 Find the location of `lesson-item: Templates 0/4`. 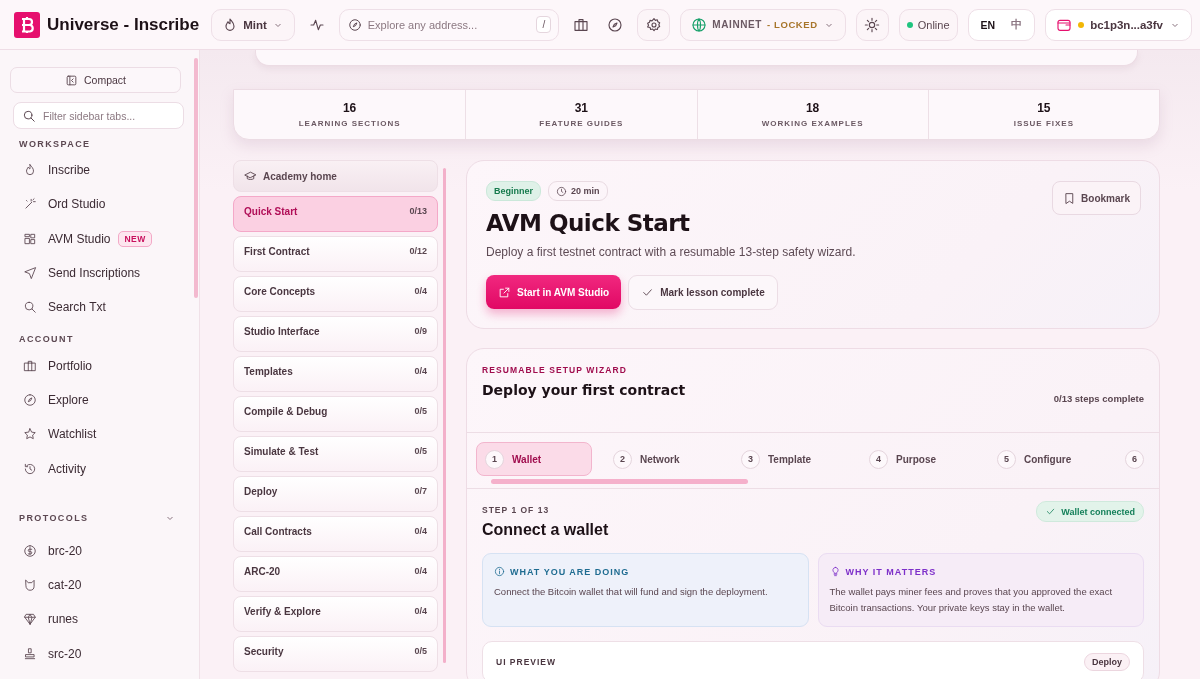

lesson-item: Templates 0/4 is located at coordinates (335, 374).